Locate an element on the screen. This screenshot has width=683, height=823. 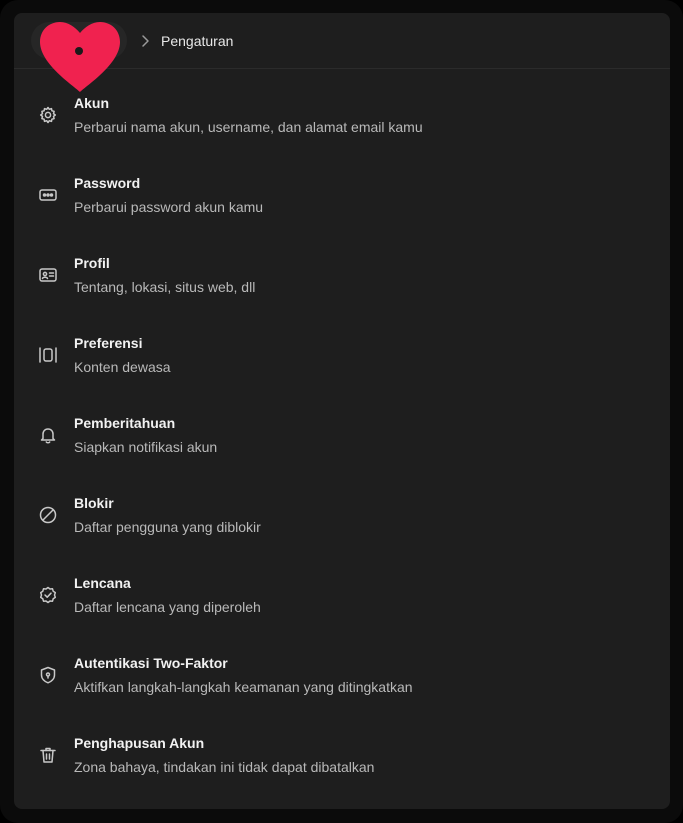
settings-item-pemberitahuan: Pemberitahuan Siapkan notifikasi akun is located at coordinates (342, 428).